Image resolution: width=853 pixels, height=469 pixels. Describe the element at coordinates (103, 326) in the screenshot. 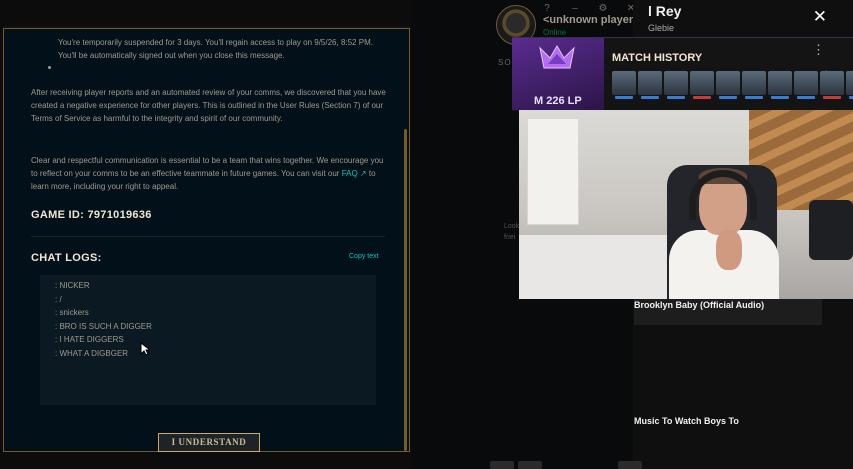

I see `chat-line: : BRO IS SUCH A DIGGER` at that location.